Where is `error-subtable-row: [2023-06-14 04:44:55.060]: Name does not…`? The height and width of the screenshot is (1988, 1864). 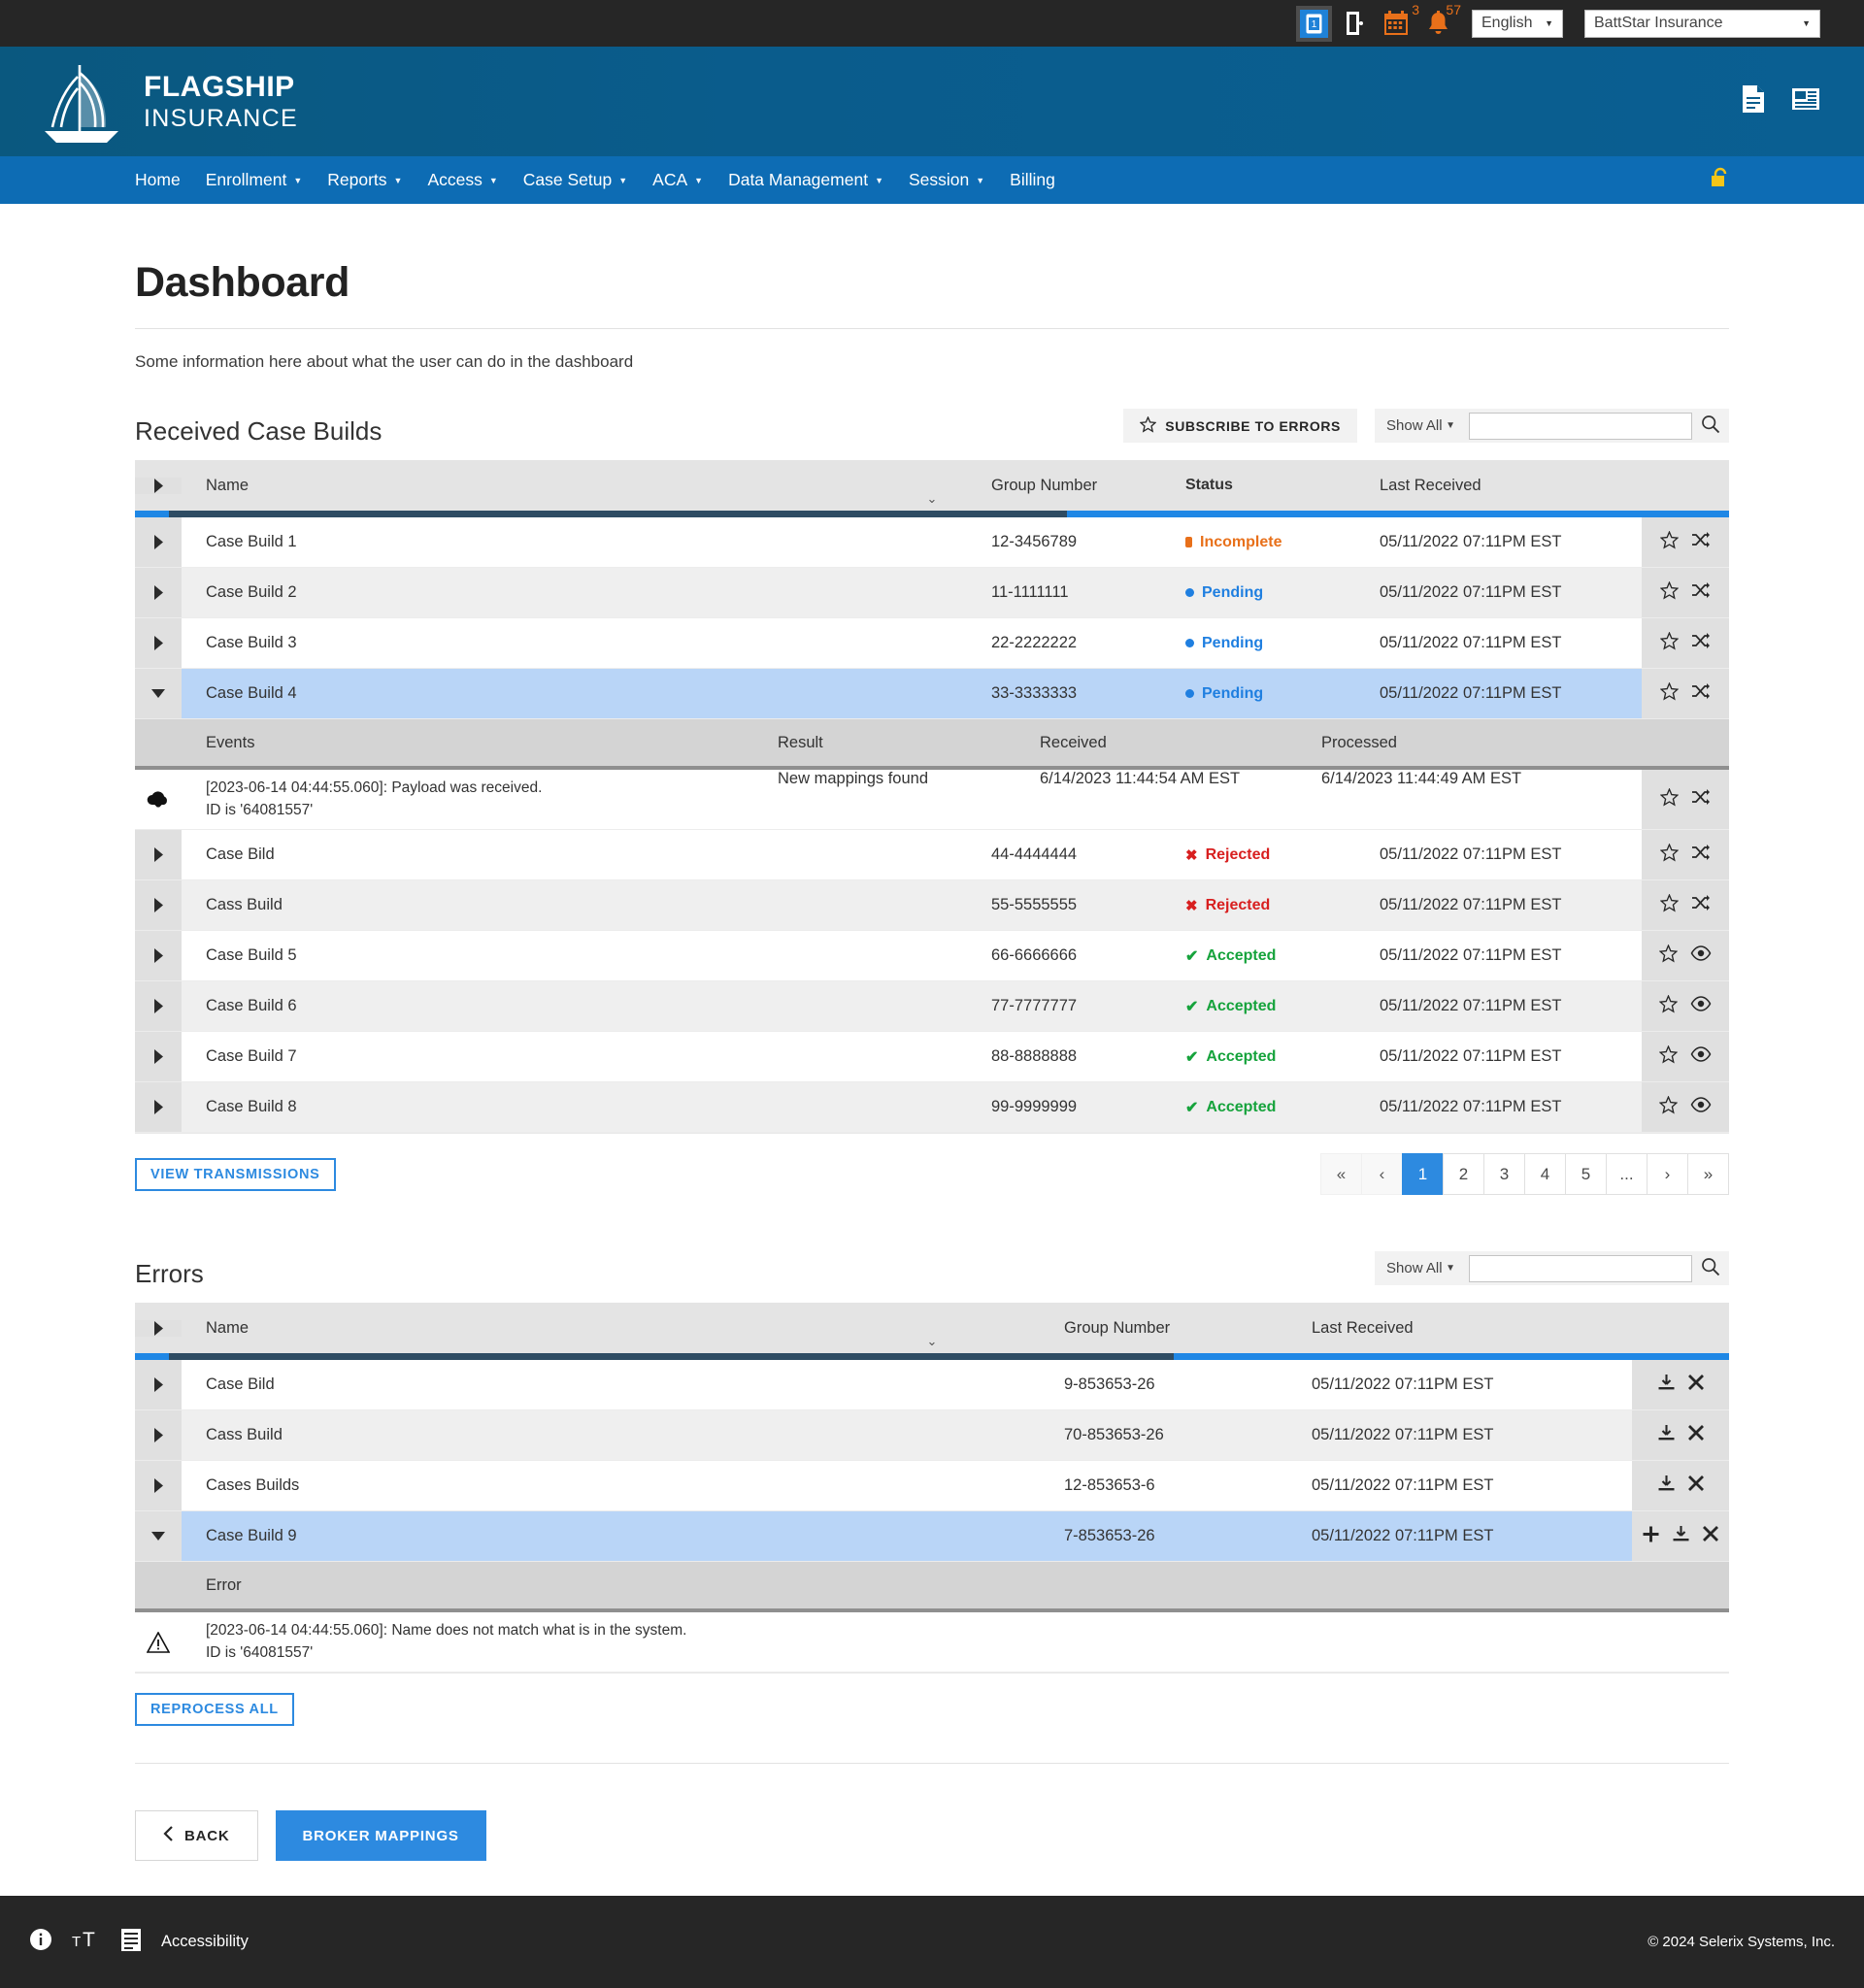
error-subtable-row: [2023-06-14 04:44:55.060]: Name does not… is located at coordinates (932, 1643).